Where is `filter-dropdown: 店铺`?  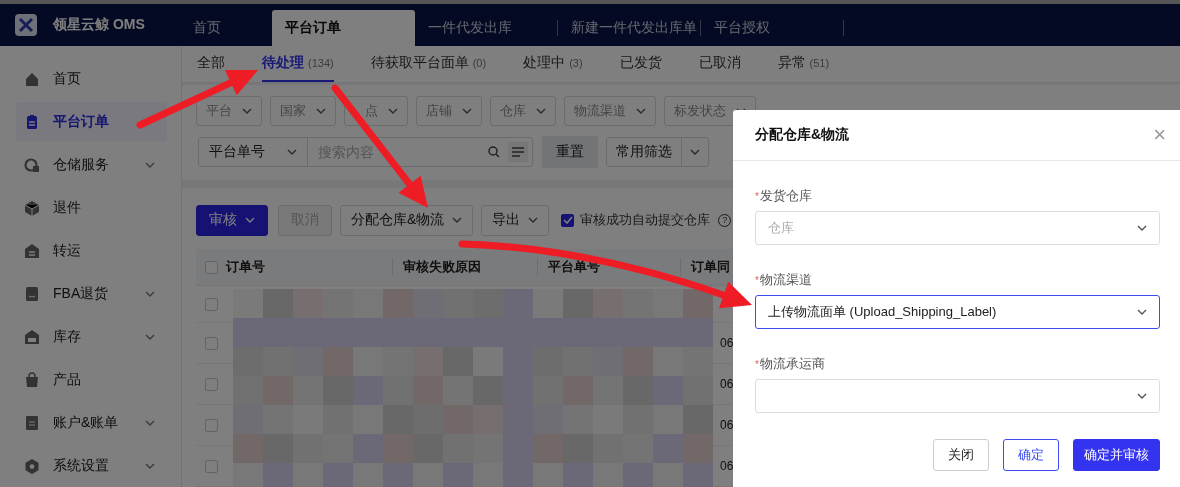
filter-dropdown: 店铺 is located at coordinates (449, 111).